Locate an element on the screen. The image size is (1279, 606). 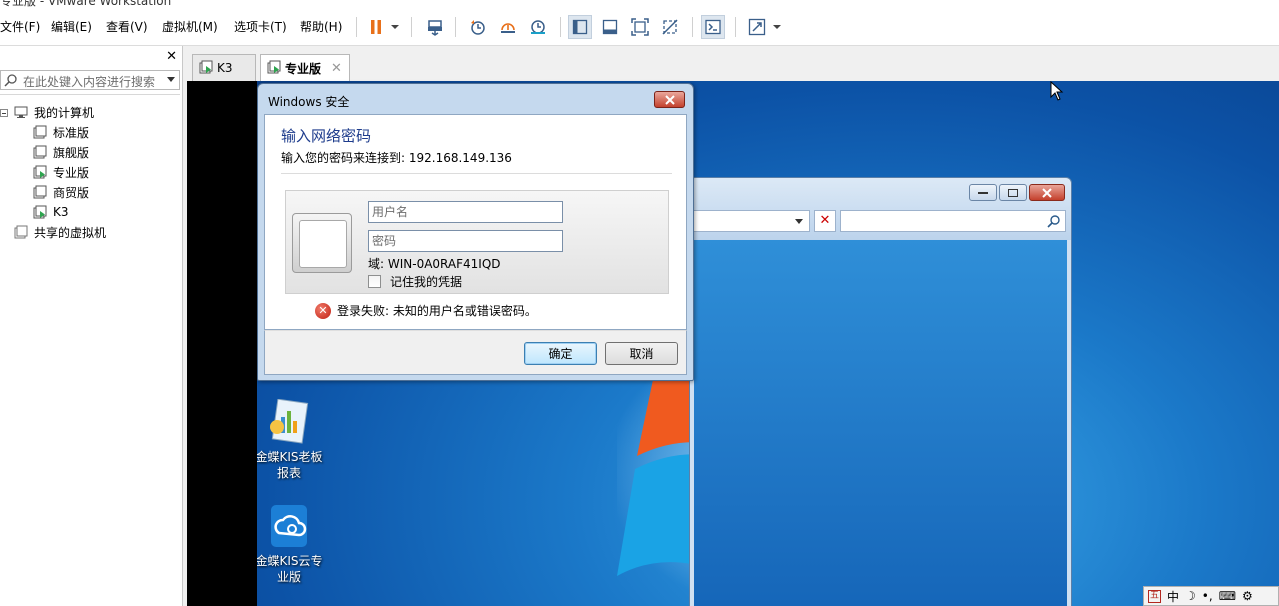
password-field is located at coordinates (465, 241).